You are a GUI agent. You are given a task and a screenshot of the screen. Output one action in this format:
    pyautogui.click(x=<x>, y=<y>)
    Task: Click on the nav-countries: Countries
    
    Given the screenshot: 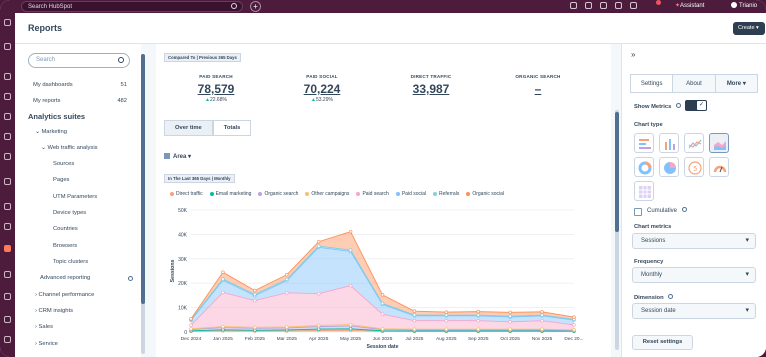 What is the action you would take?
    pyautogui.click(x=78, y=229)
    